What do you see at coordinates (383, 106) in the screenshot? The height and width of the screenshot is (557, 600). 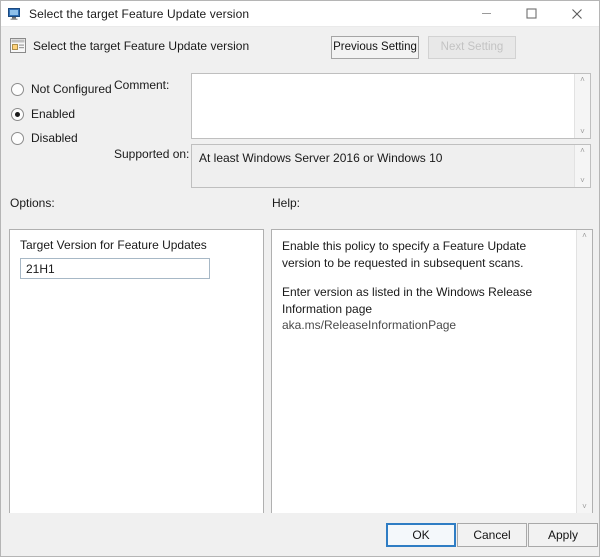 I see `comment-textarea` at bounding box center [383, 106].